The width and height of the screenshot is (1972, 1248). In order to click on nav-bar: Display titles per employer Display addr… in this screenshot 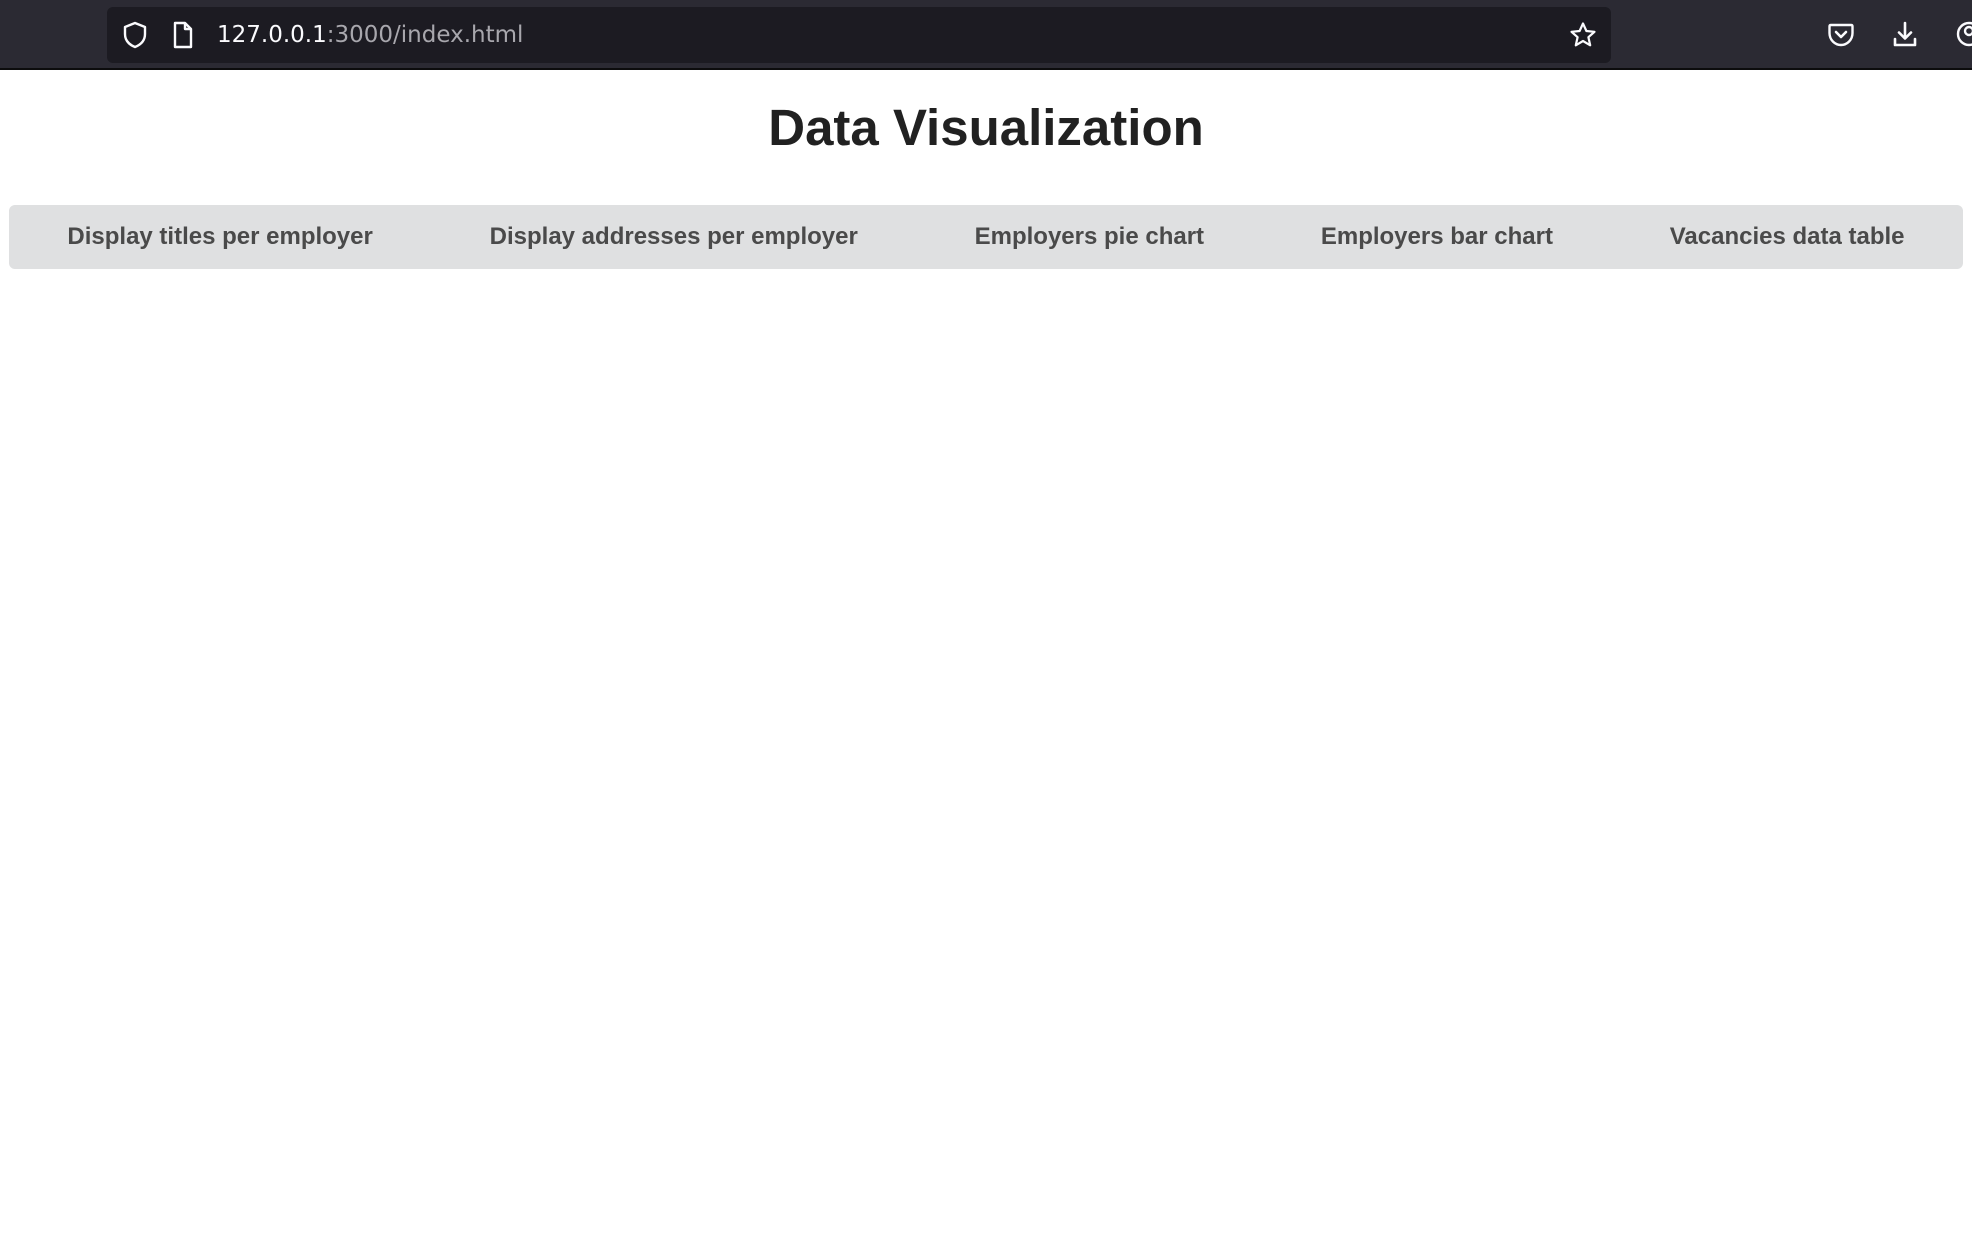, I will do `click(986, 237)`.